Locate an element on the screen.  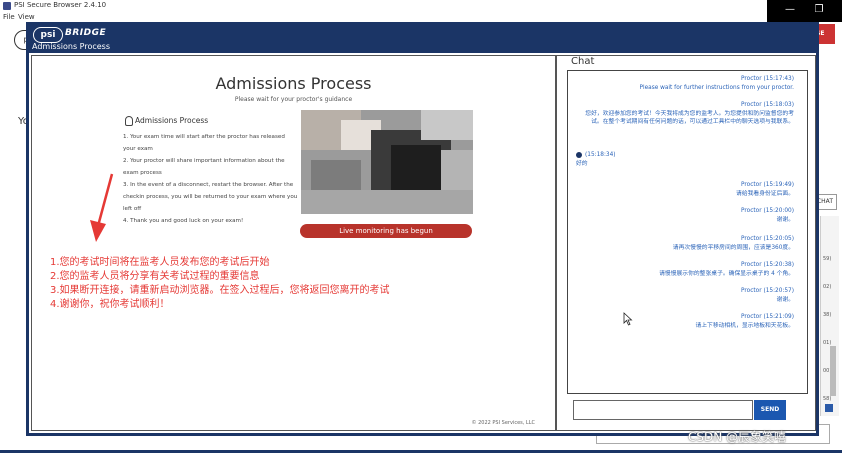
webcam-feed is located at coordinates (387, 162).